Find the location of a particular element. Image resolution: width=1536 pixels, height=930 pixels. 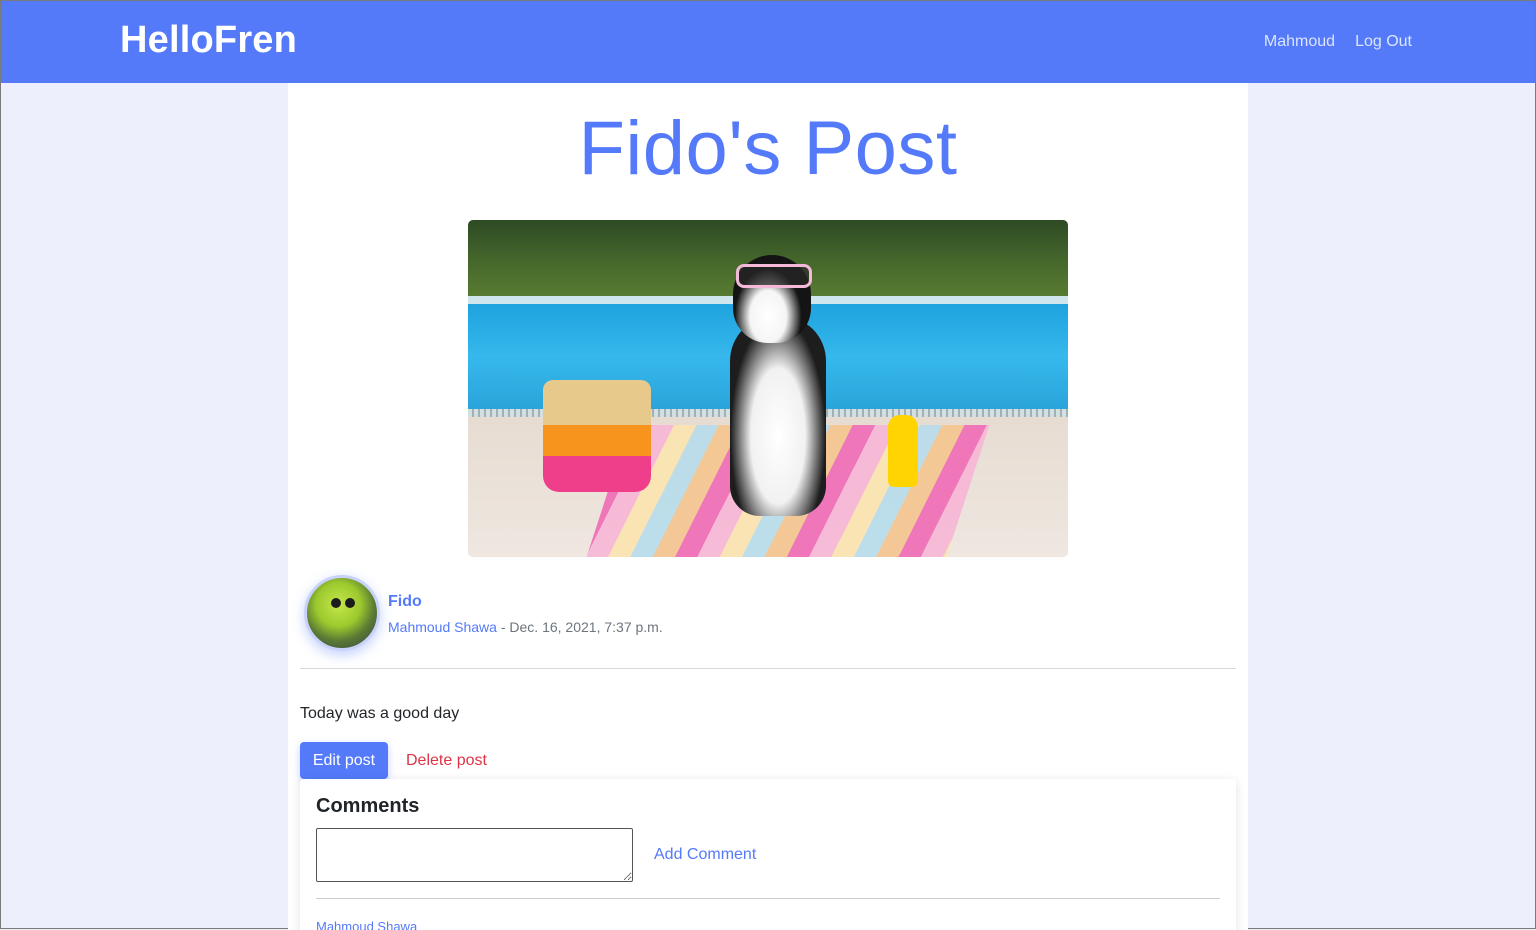

post-meta: Mahmoud Shawa - Dec. 16, 2021, 7:37 p.m. is located at coordinates (525, 627).